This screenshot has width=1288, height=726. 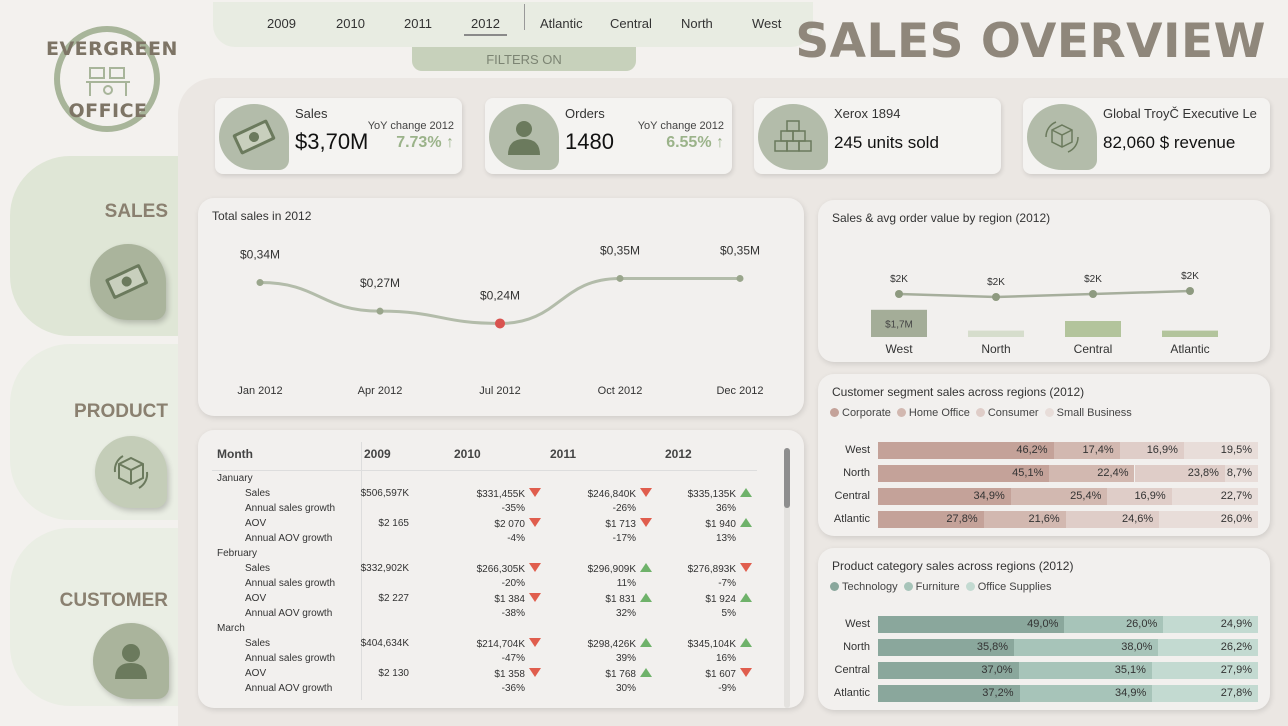 What do you see at coordinates (678, 454) in the screenshot?
I see `matrix-header-2012: 2012` at bounding box center [678, 454].